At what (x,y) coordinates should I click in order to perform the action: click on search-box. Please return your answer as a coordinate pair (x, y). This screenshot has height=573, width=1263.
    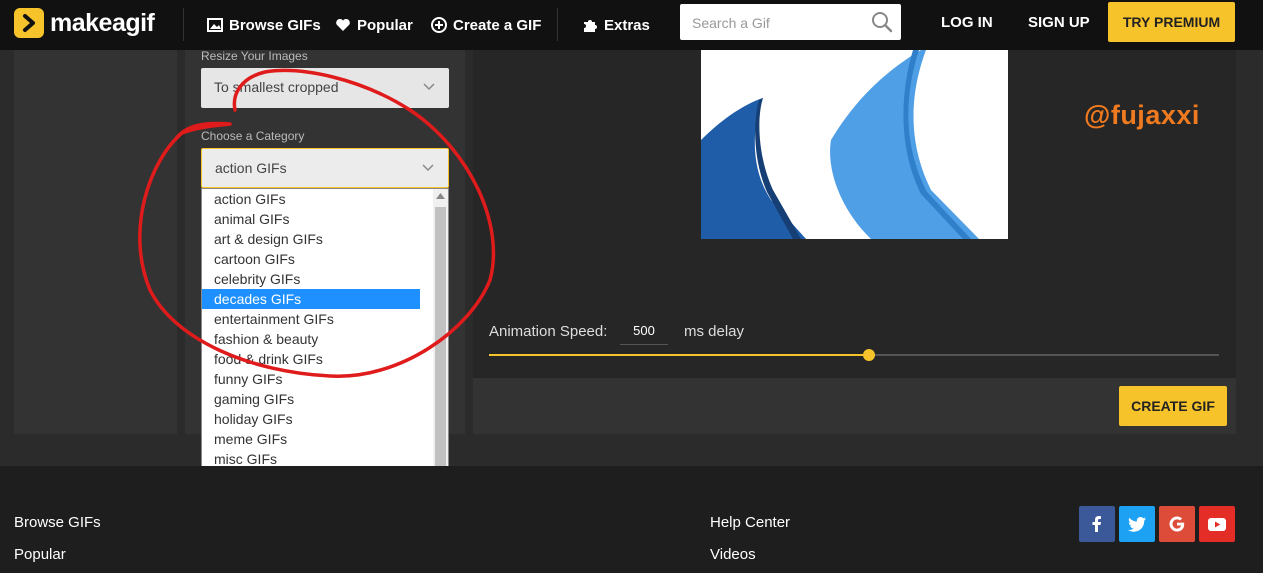
    Looking at the image, I should click on (790, 23).